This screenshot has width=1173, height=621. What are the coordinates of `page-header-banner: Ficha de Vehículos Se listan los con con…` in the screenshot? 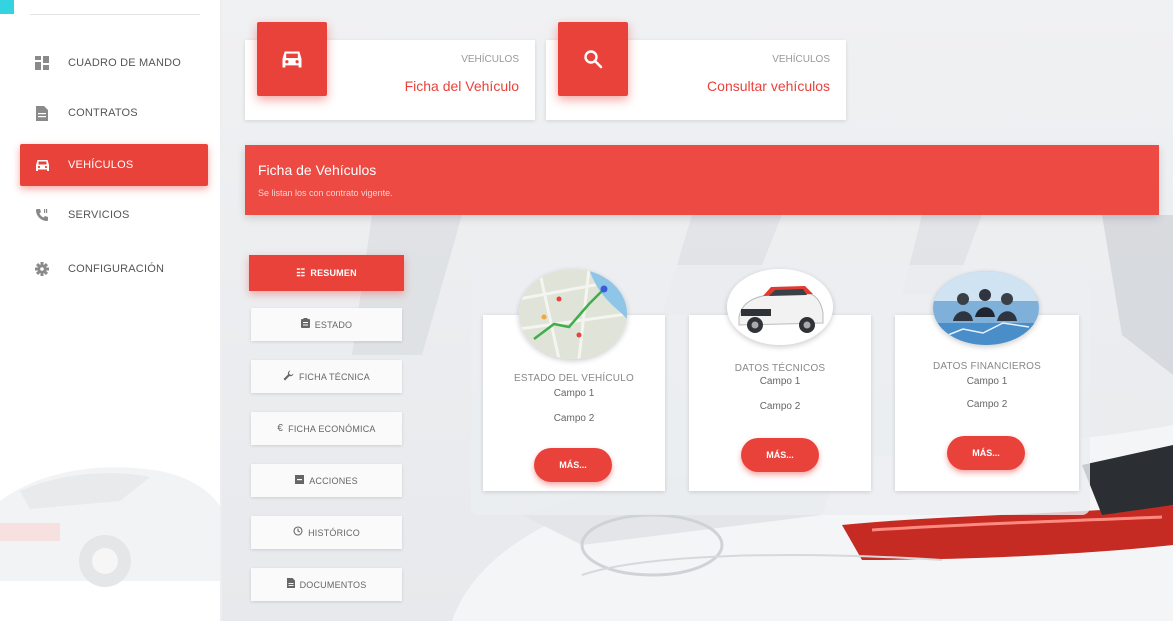 It's located at (702, 180).